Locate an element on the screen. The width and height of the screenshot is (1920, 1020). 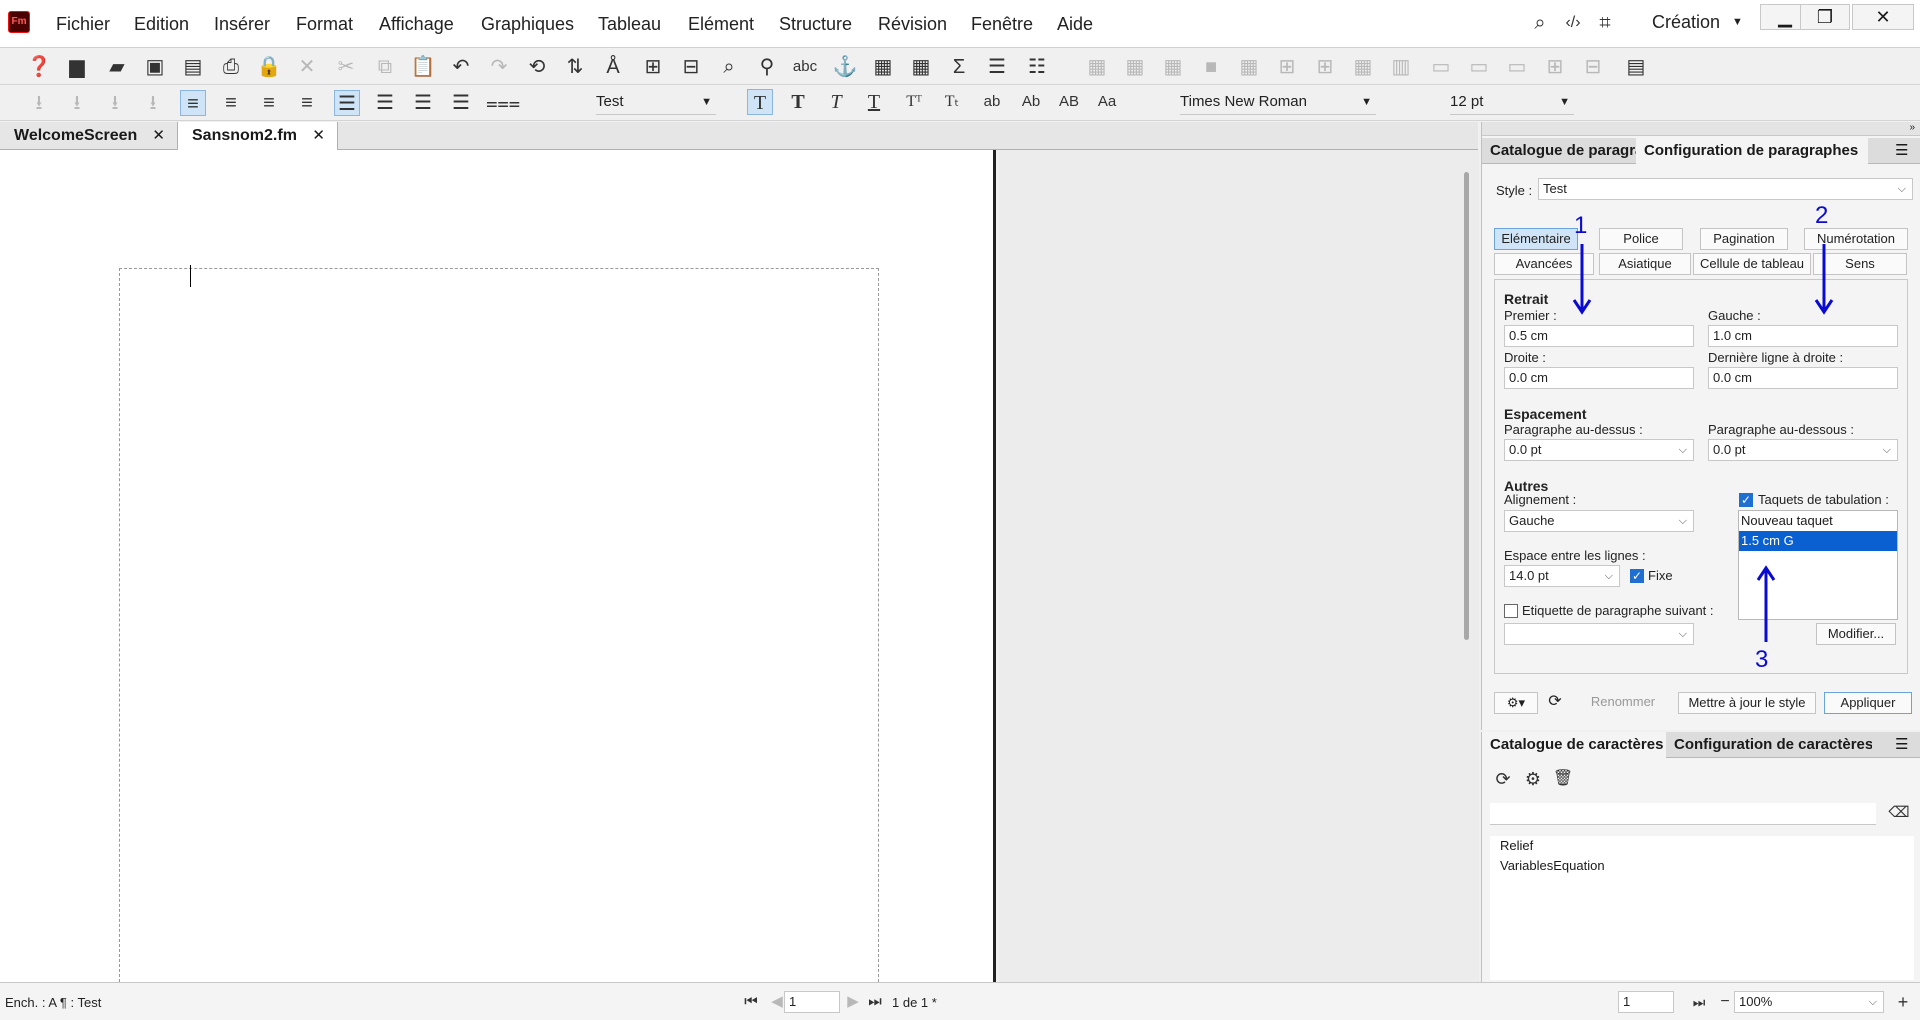
dessous-field: 0.0 pt ⌵ is located at coordinates (1803, 450).